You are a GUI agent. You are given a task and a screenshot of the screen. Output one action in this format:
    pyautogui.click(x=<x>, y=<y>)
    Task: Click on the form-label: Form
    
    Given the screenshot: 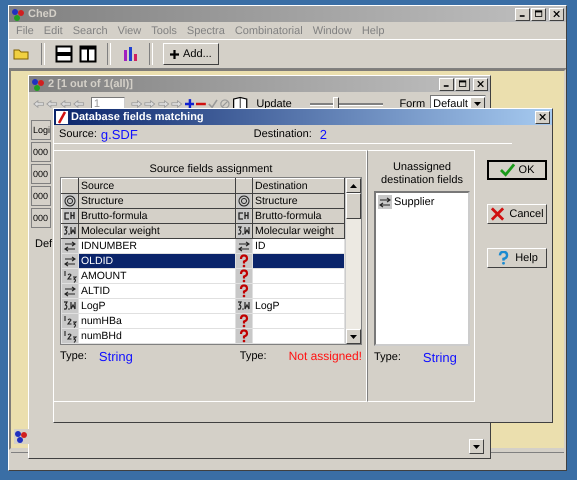 What is the action you would take?
    pyautogui.click(x=412, y=104)
    